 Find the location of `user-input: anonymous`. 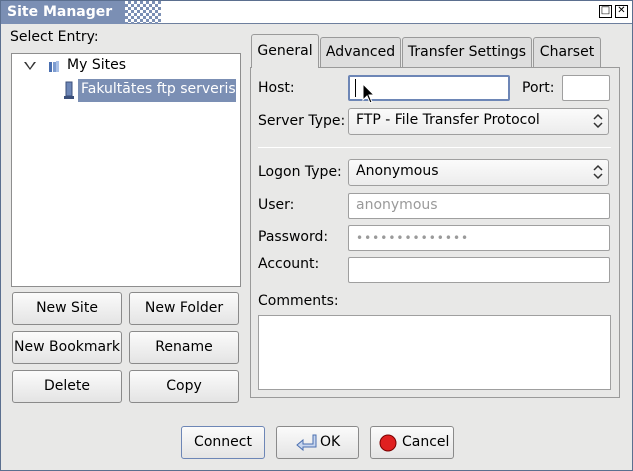

user-input: anonymous is located at coordinates (479, 206).